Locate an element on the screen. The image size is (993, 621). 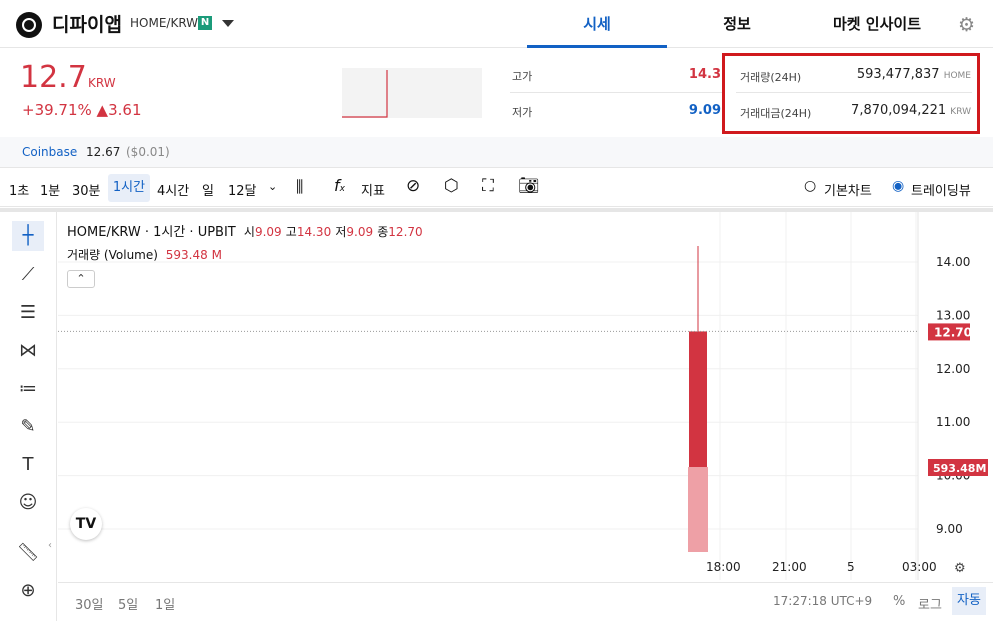
gear-icon: ⚙ is located at coordinates (966, 25).